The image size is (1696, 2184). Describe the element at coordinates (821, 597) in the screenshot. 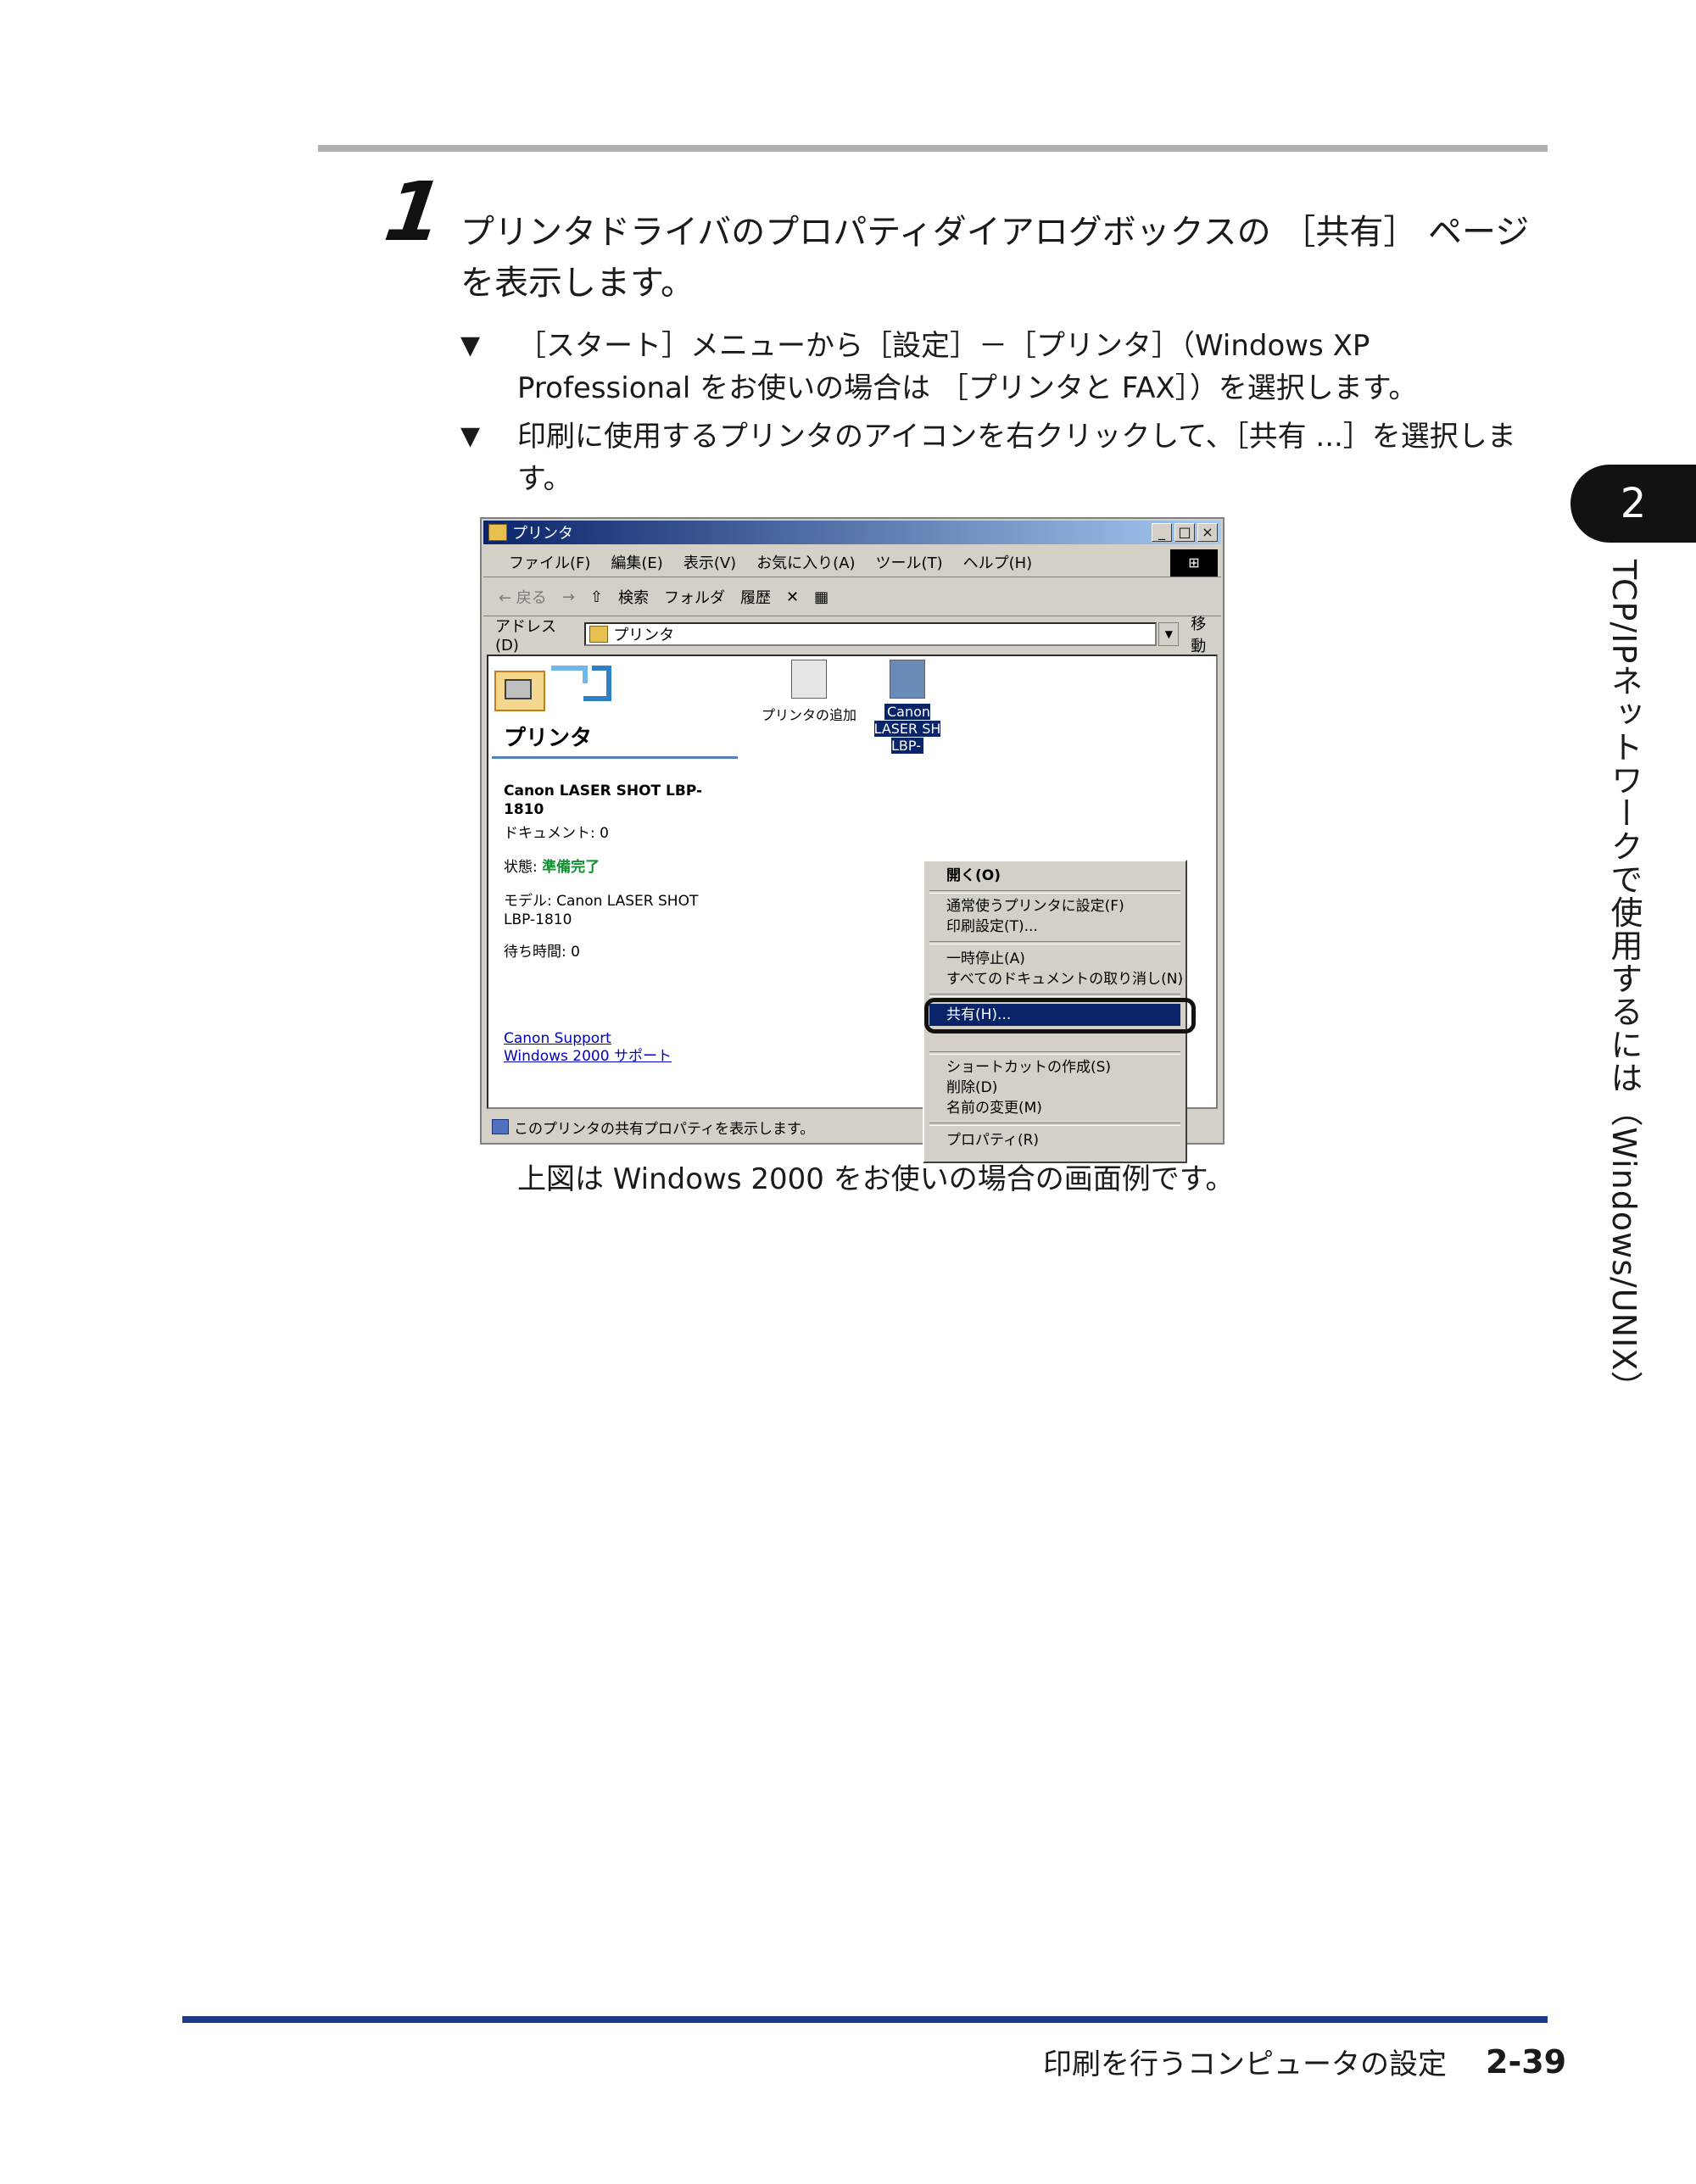

I see `views-button: ▦` at that location.